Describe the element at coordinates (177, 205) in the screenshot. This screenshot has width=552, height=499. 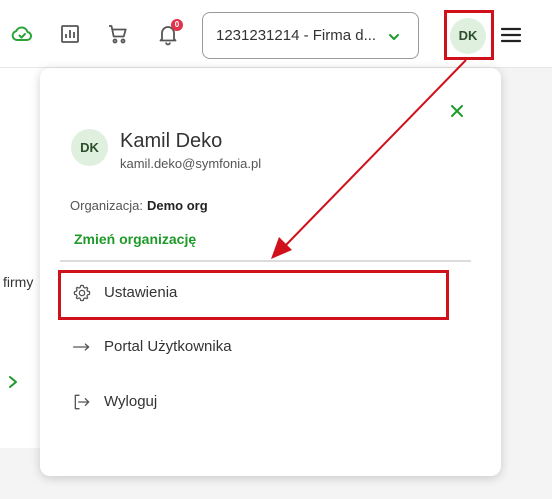
I see `organization-name: Demo org` at that location.